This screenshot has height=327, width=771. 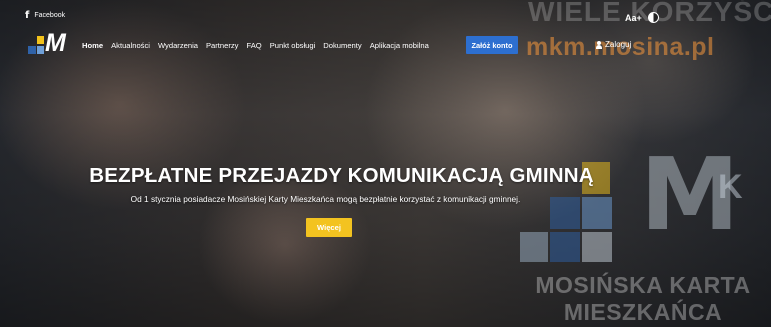 I want to click on facebook-label: Facebook, so click(x=50, y=15).